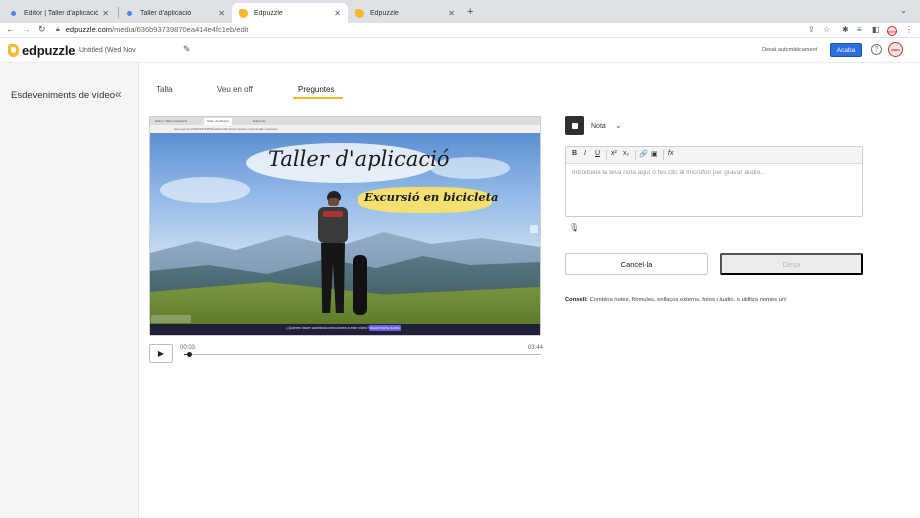 This screenshot has height=518, width=920. What do you see at coordinates (626, 153) in the screenshot?
I see `subscript-button: x₂` at bounding box center [626, 153].